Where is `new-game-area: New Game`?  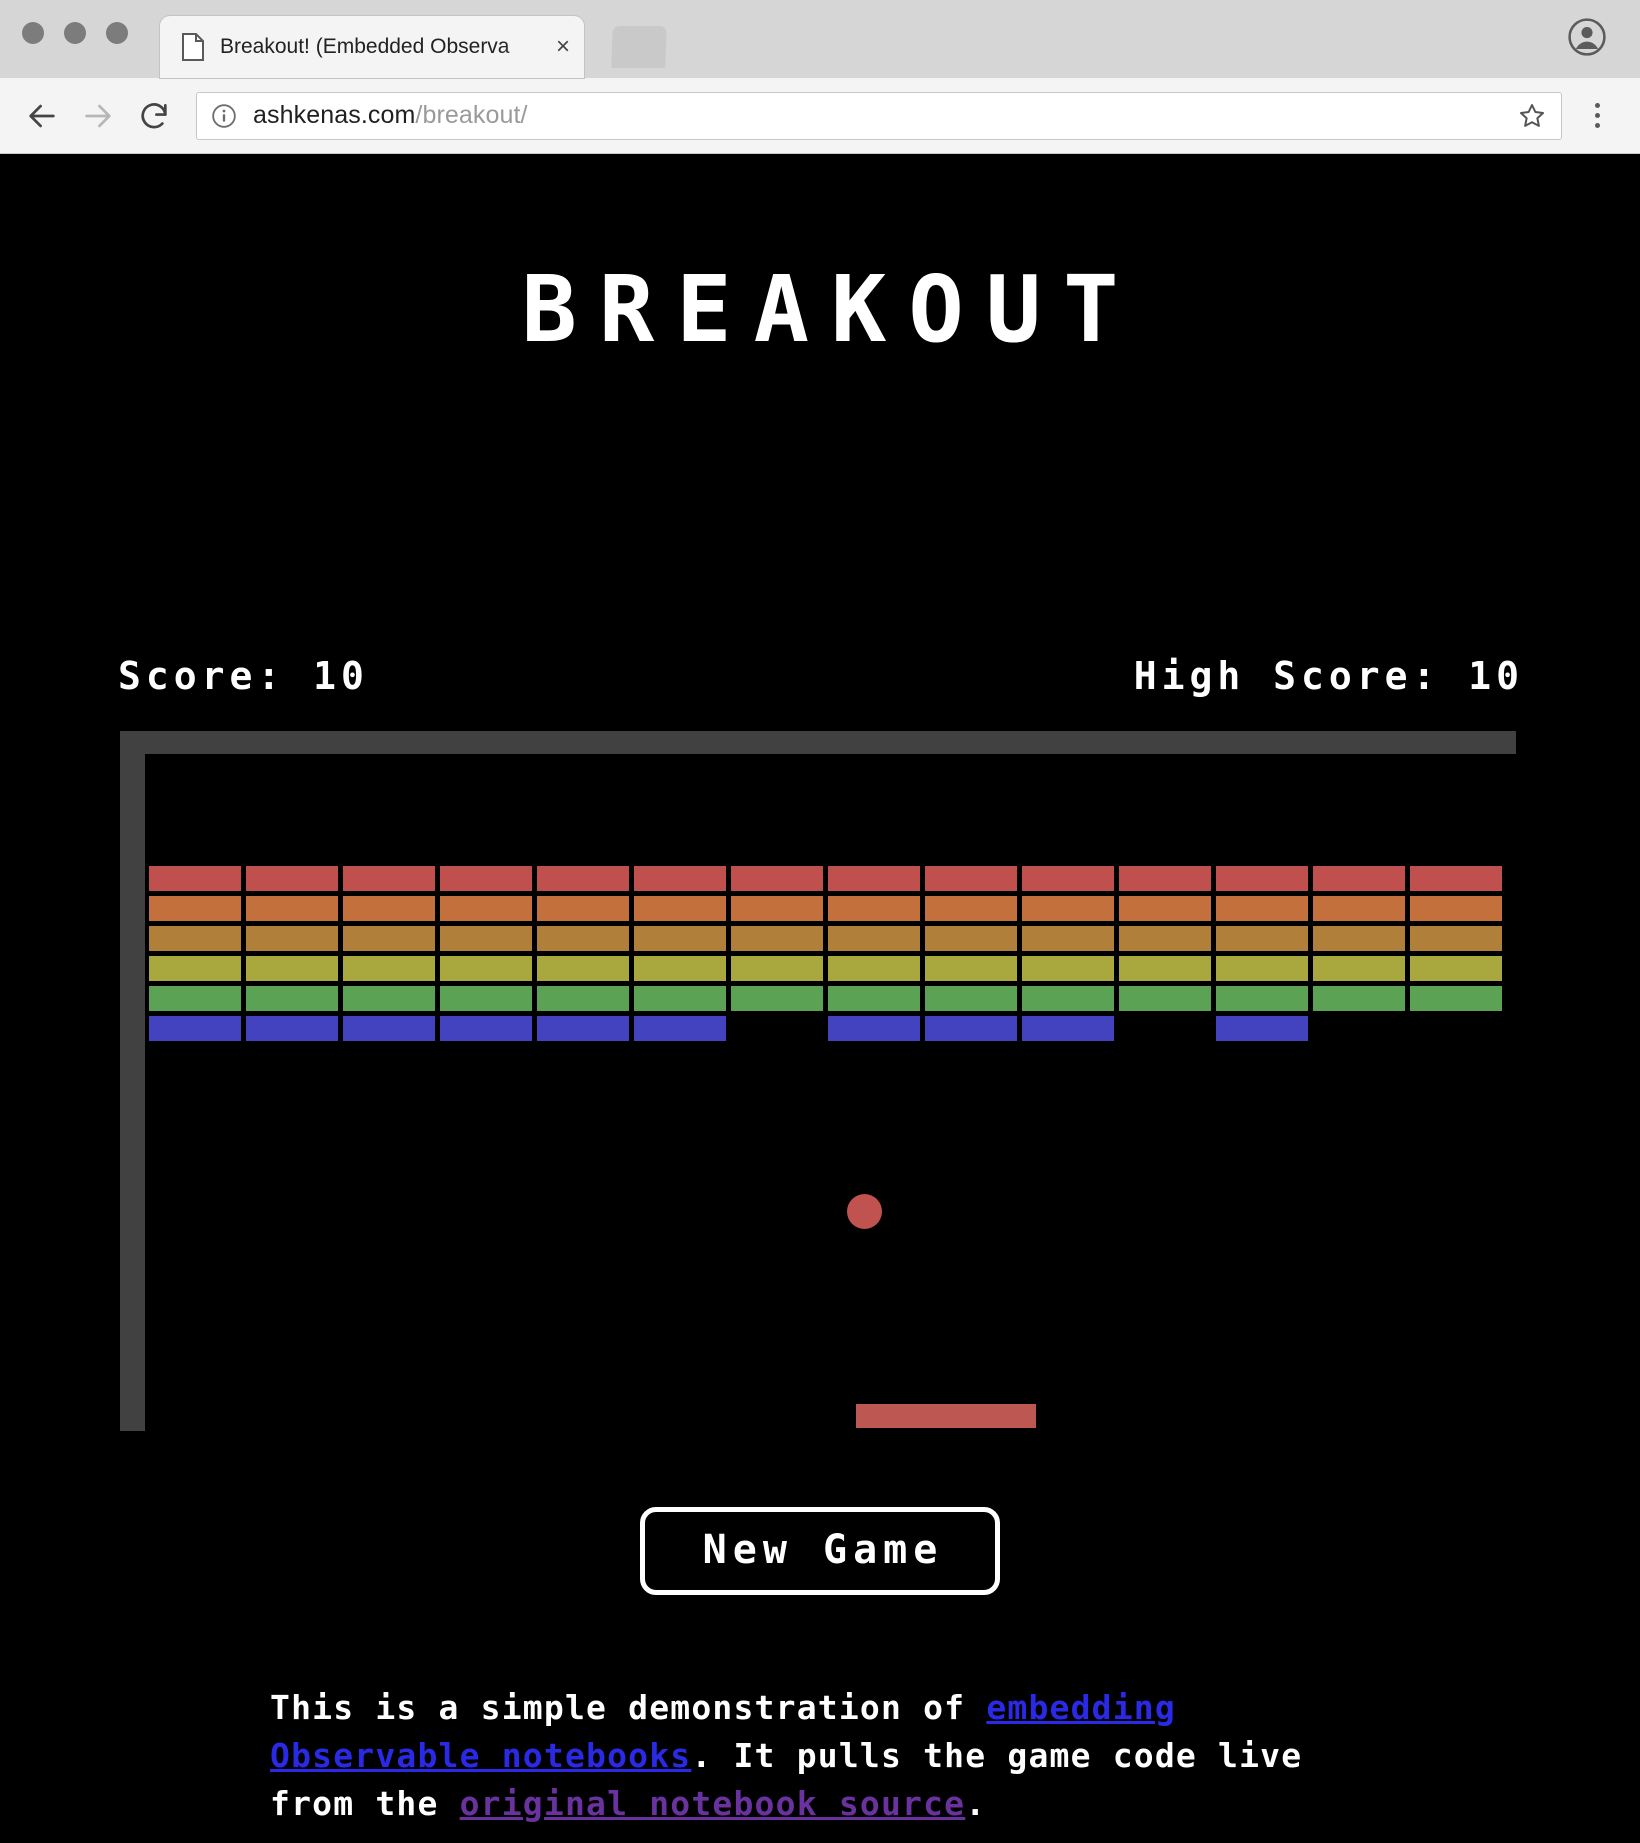 new-game-area: New Game is located at coordinates (820, 1551).